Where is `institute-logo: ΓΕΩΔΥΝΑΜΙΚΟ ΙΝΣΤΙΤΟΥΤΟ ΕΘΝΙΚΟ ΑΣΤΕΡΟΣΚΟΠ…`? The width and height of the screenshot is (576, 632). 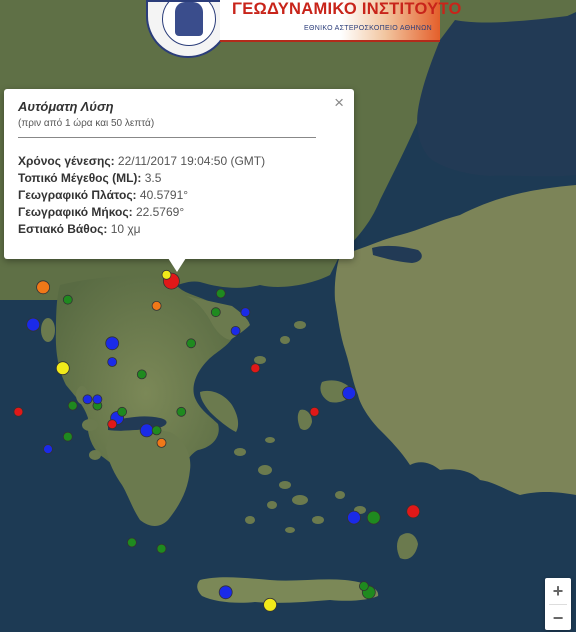
institute-logo: ΓΕΩΔΥΝΑΜΙΚΟ ΙΝΣΤΙΤΟΥΤΟ ΕΘΝΙΚΟ ΑΣΤΕΡΟΣΚΟΠ… is located at coordinates (301, 29).